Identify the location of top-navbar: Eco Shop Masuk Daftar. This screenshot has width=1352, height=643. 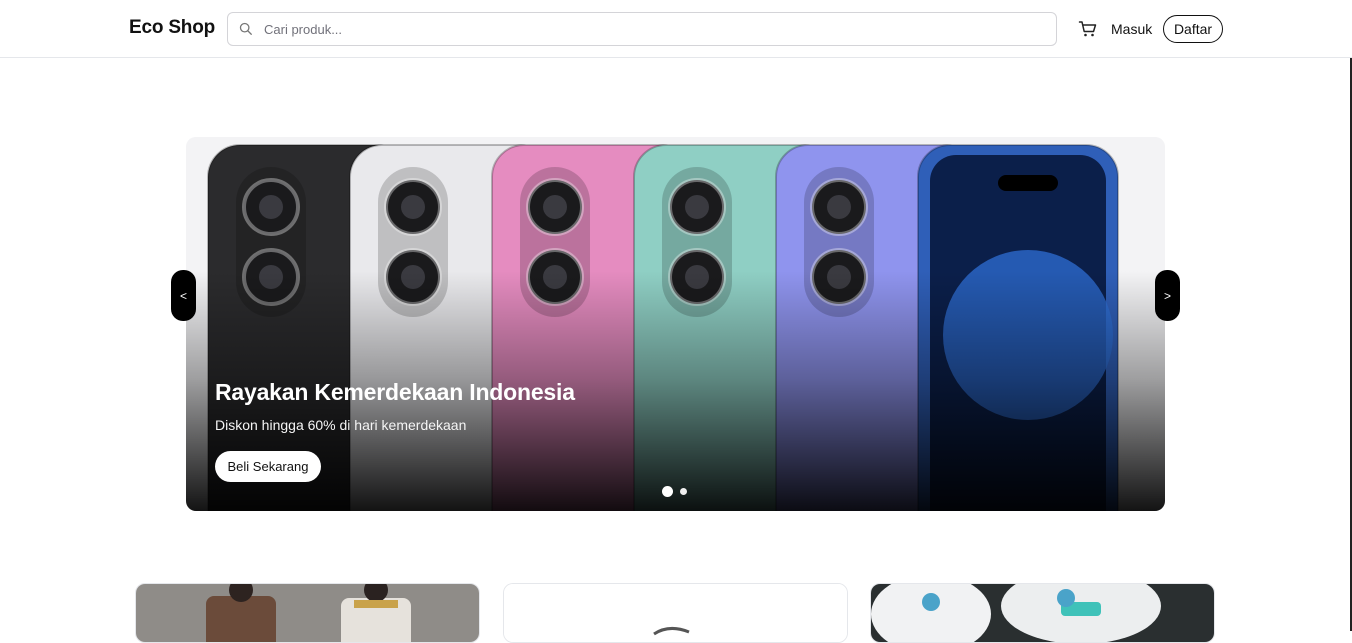
(676, 29).